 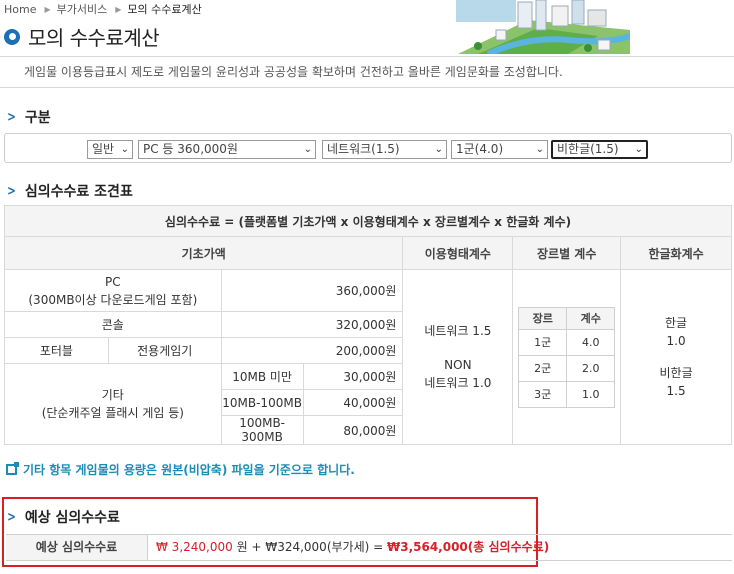 I want to click on pc-label-cell: PC (300MB이상 다운로드게임 포함), so click(x=113, y=290).